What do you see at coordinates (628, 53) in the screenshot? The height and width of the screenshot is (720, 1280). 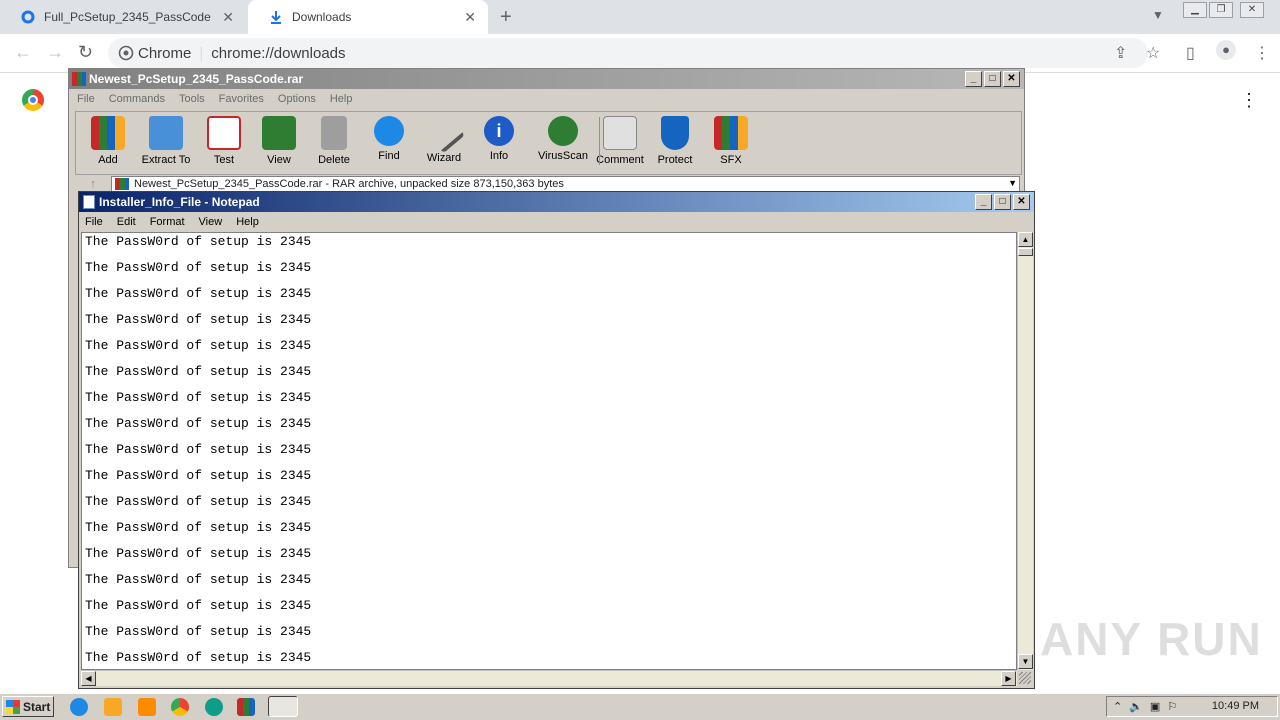 I see `address-bar: Chrome | chrome://downloads` at bounding box center [628, 53].